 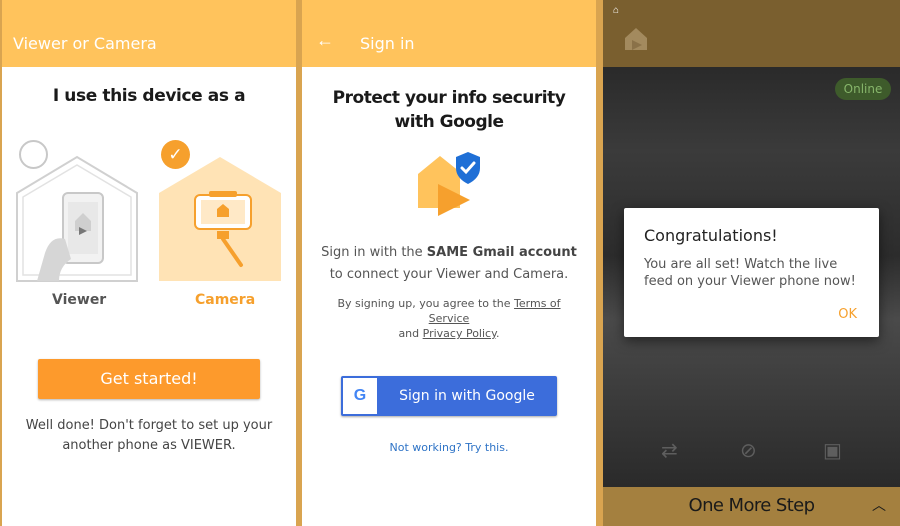 I want to click on switch-camera-icon: ⇄, so click(x=669, y=450).